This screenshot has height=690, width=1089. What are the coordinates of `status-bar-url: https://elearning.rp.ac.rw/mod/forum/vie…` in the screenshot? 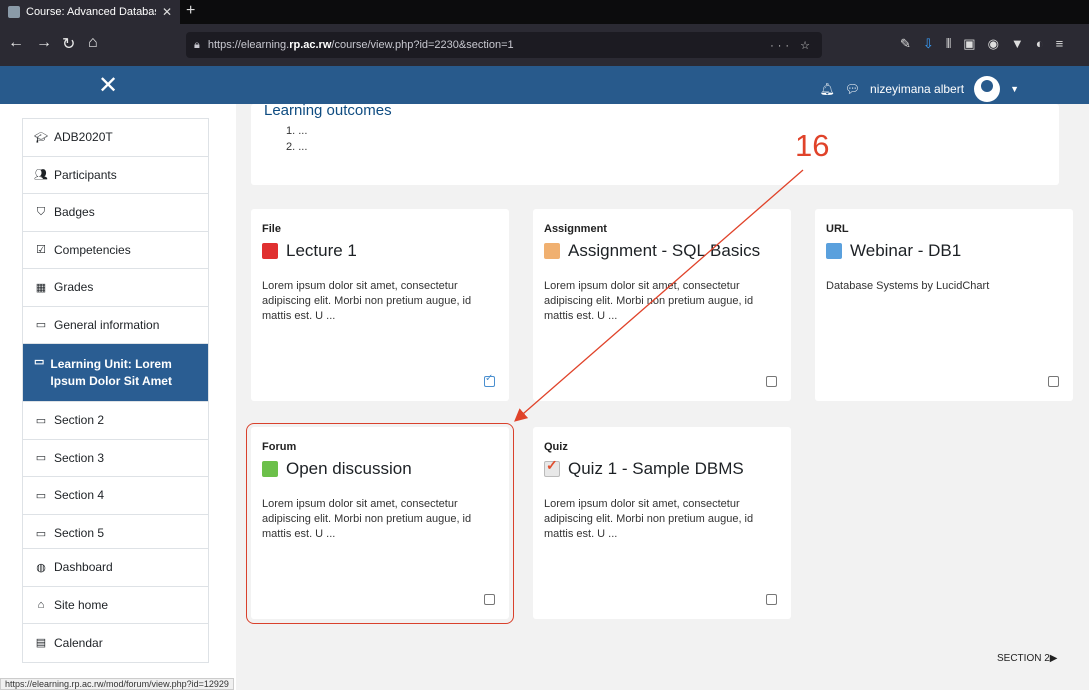 It's located at (117, 684).